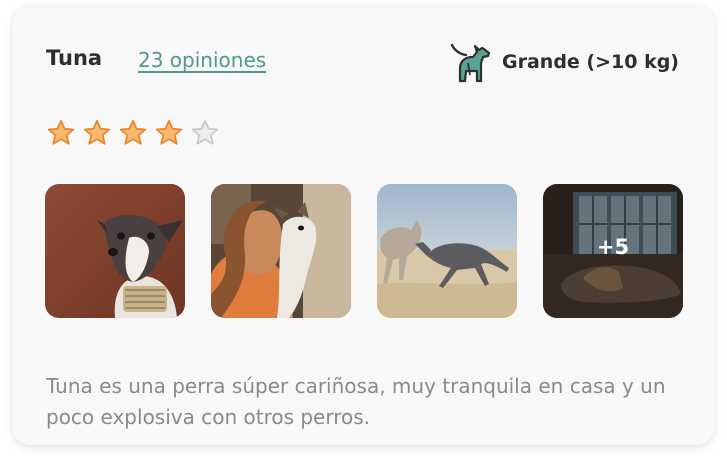  I want to click on size-label: Grande (>10 kg), so click(590, 62).